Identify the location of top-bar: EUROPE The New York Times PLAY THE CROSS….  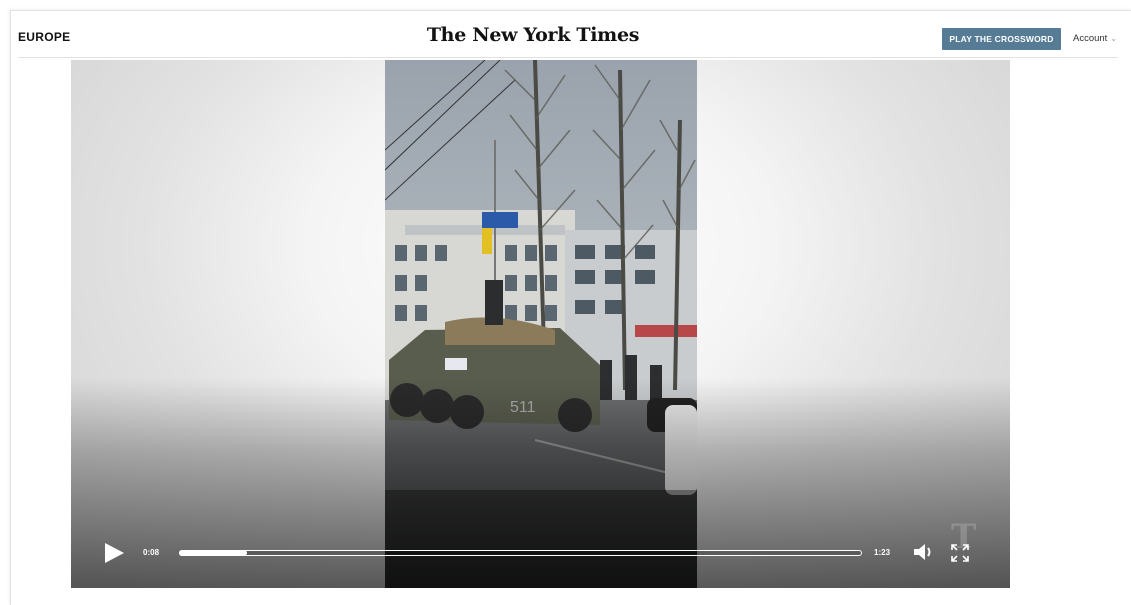
(568, 39).